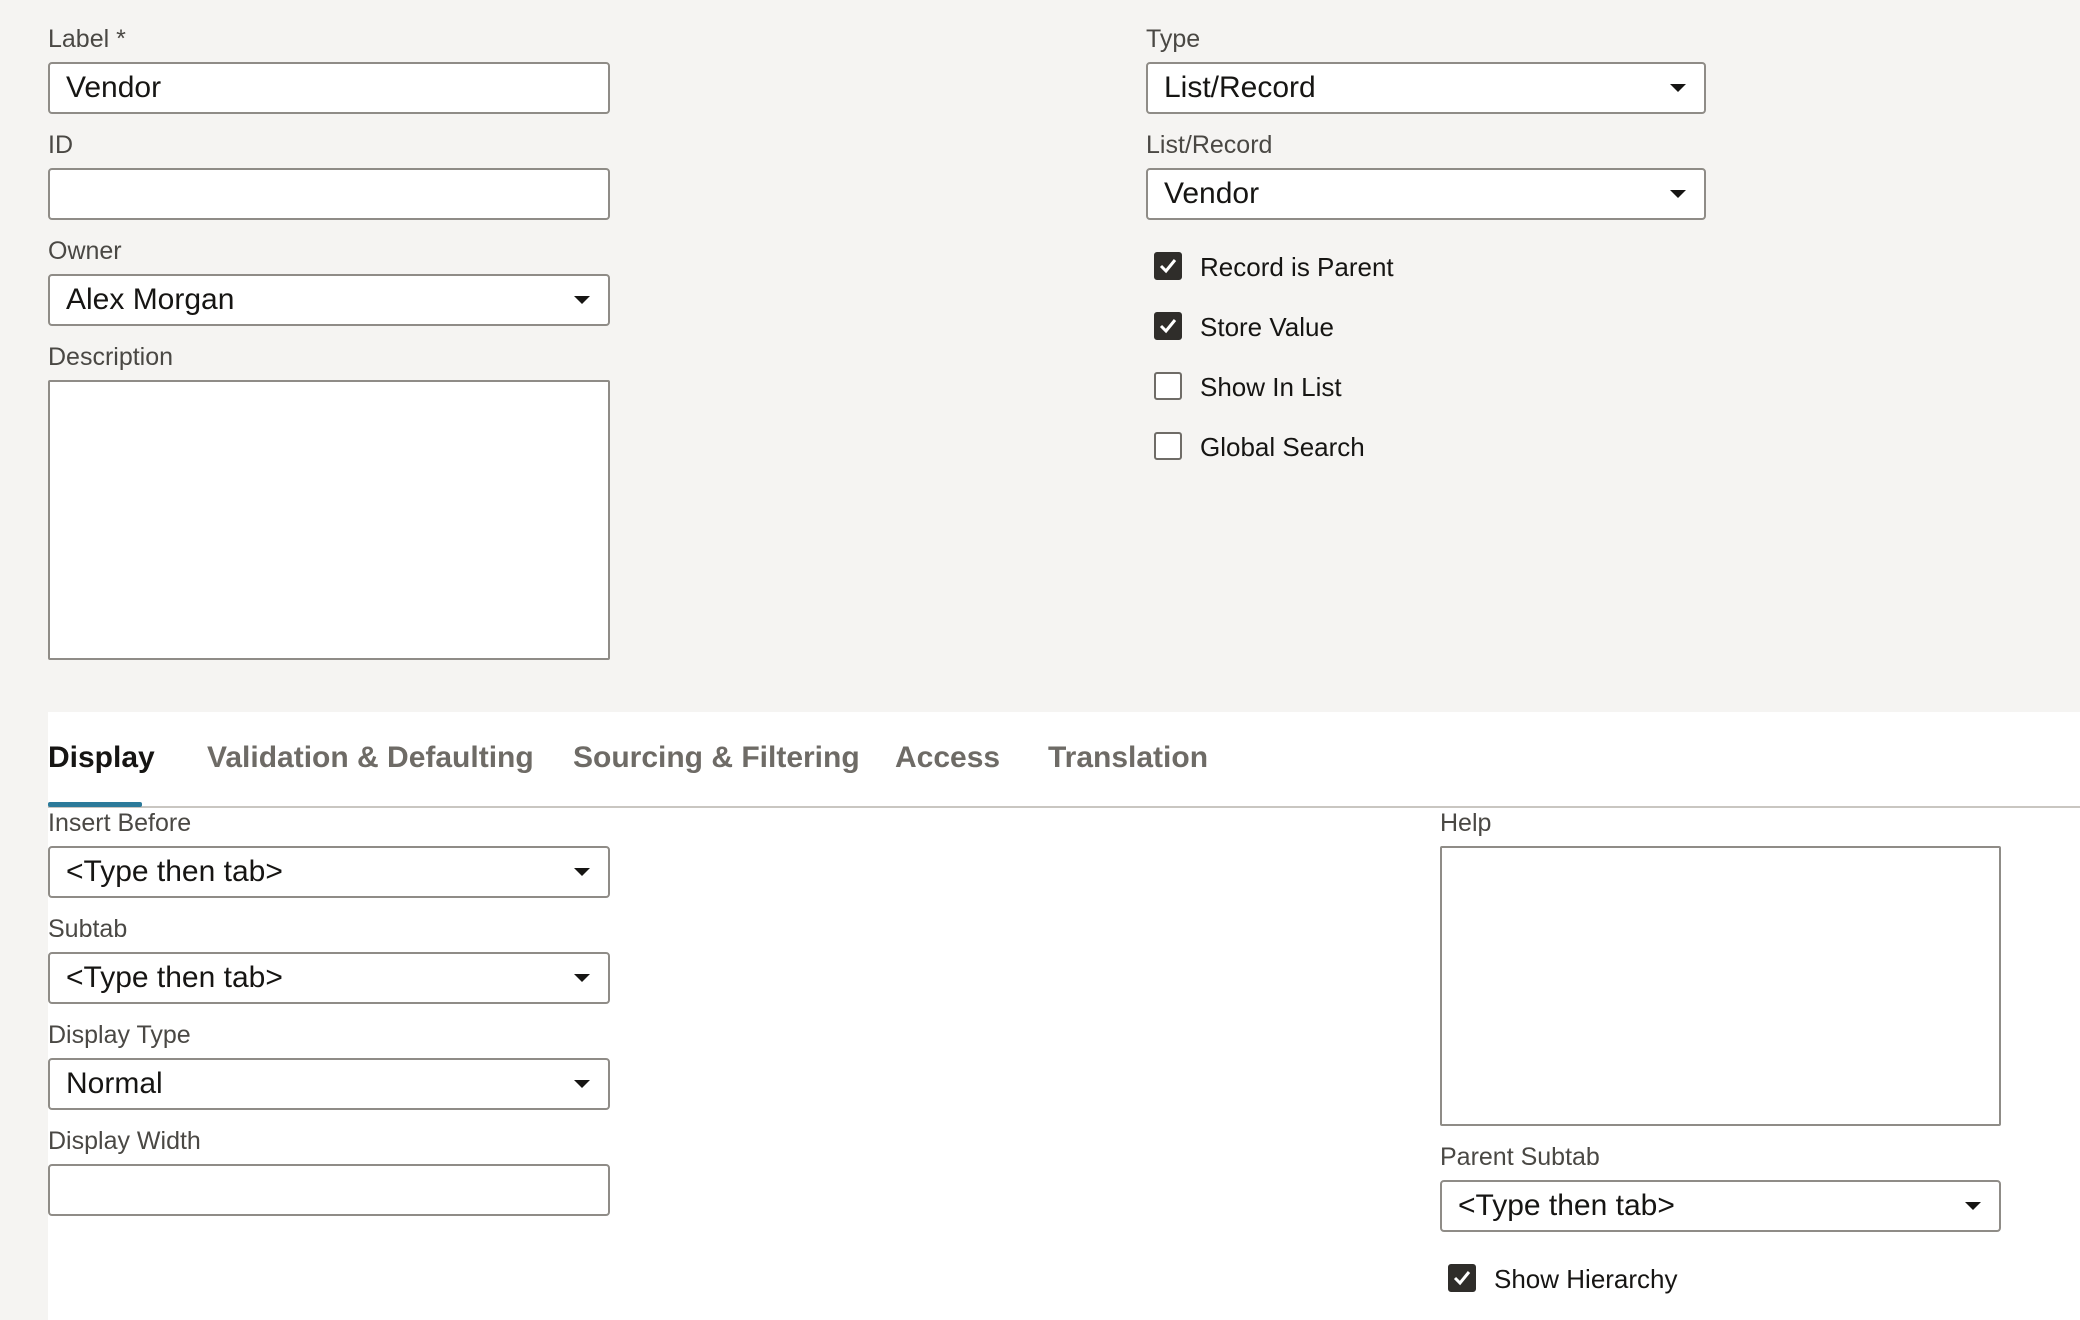 This screenshot has width=2080, height=1320. Describe the element at coordinates (150, 299) in the screenshot. I see `owner-select-value: Alex Morgan` at that location.